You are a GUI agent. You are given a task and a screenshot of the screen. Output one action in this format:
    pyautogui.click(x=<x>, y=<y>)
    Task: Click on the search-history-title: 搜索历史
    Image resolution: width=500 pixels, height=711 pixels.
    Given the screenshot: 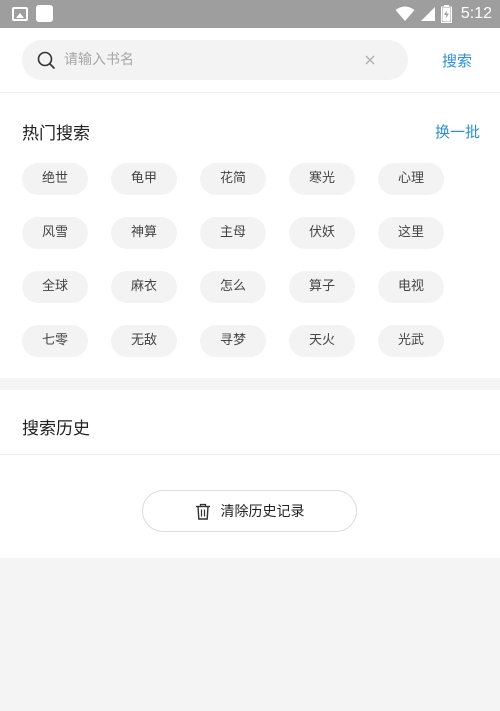 What is the action you would take?
    pyautogui.click(x=56, y=429)
    